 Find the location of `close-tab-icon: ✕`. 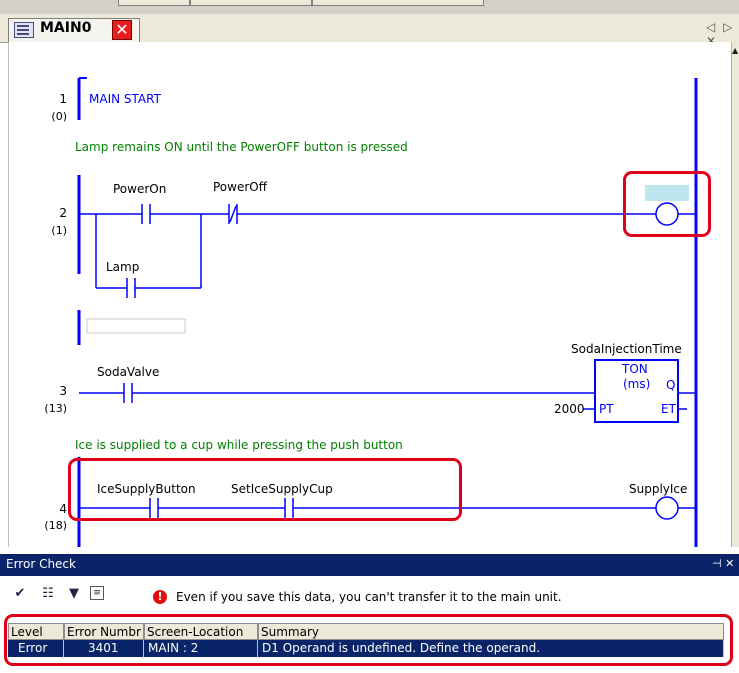

close-tab-icon: ✕ is located at coordinates (122, 30).